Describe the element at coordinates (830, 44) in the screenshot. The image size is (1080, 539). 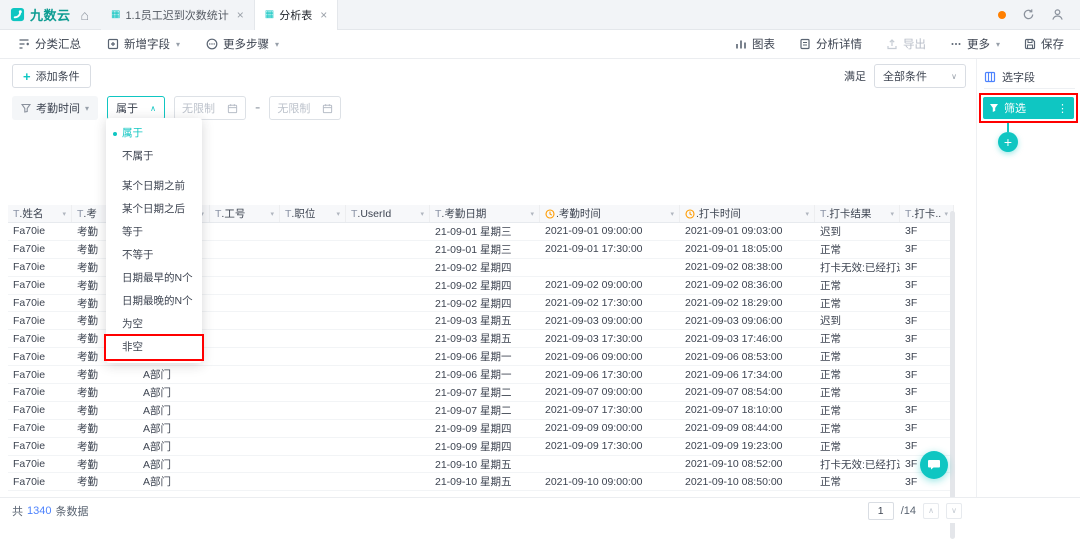
I see `menubar-item-analysis-details: 分析详情` at that location.